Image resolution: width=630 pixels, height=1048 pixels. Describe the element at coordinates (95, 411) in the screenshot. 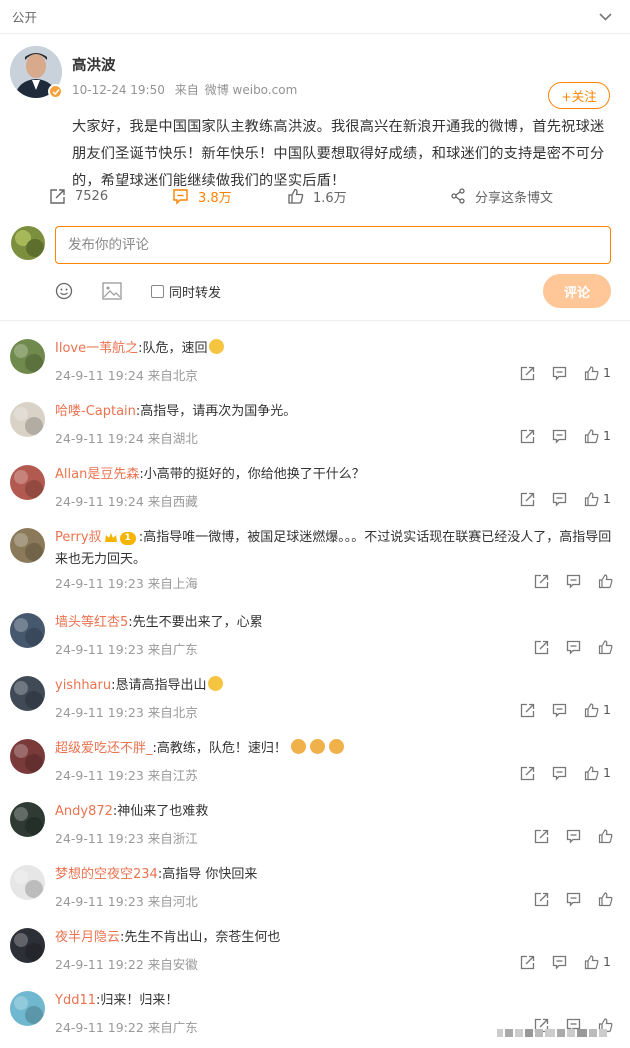

I see `commenter-name: 哈喽-Captain` at that location.